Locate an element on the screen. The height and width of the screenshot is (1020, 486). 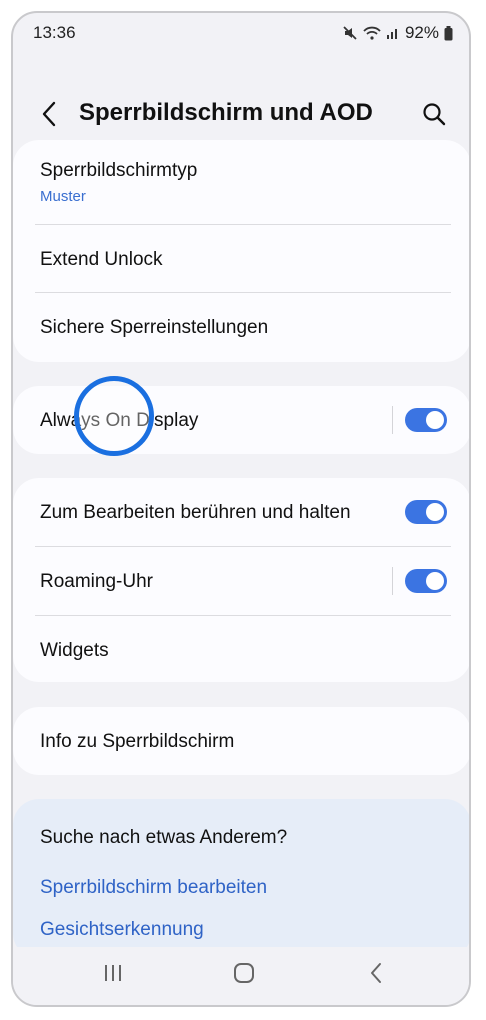
setting-extend-unlock: Extend Unlock is located at coordinates (241, 258).